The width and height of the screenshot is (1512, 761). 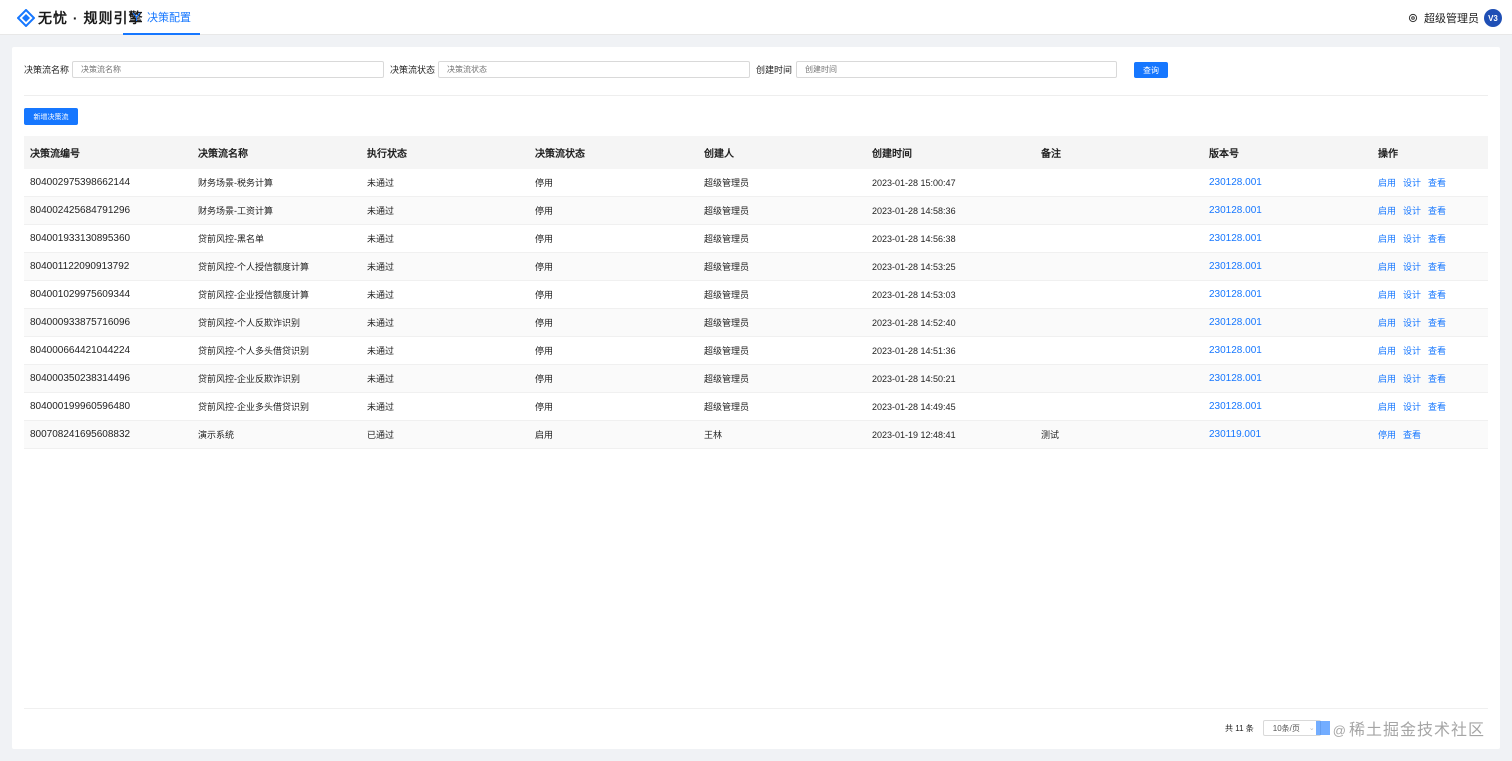 I want to click on user-name: 超级管理员, so click(x=1451, y=19).